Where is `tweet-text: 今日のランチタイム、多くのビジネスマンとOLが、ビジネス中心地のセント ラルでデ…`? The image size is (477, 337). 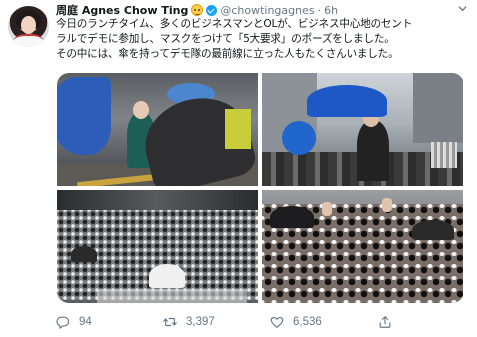 tweet-text: 今日のランチタイム、多くのビジネスマンとOLが、ビジネス中心地のセント ラルでデ… is located at coordinates (262, 39).